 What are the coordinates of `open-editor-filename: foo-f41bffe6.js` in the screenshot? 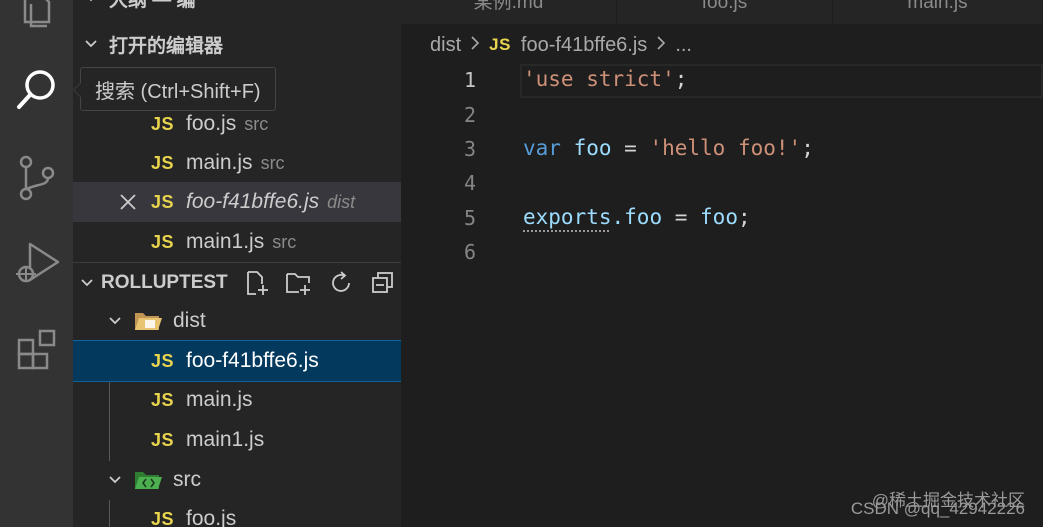 It's located at (253, 201).